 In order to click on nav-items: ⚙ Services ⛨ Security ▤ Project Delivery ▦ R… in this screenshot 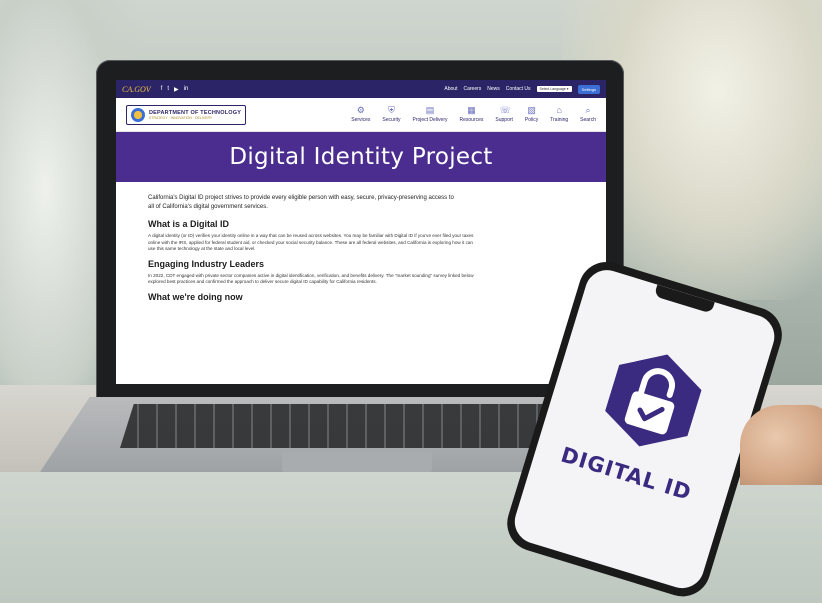, I will do `click(473, 114)`.